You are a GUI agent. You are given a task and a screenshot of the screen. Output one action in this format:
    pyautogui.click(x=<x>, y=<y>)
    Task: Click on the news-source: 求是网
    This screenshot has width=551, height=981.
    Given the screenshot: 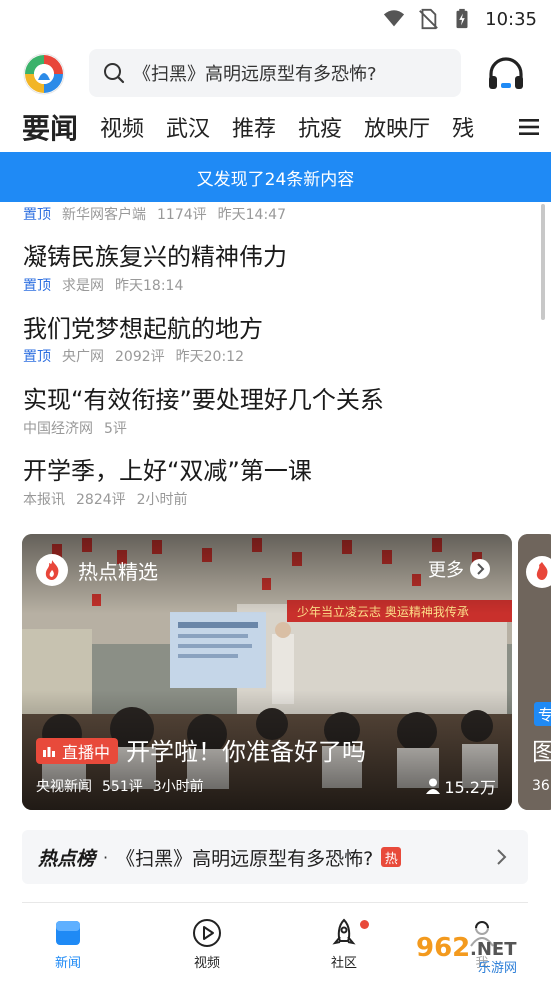 What is the action you would take?
    pyautogui.click(x=83, y=286)
    